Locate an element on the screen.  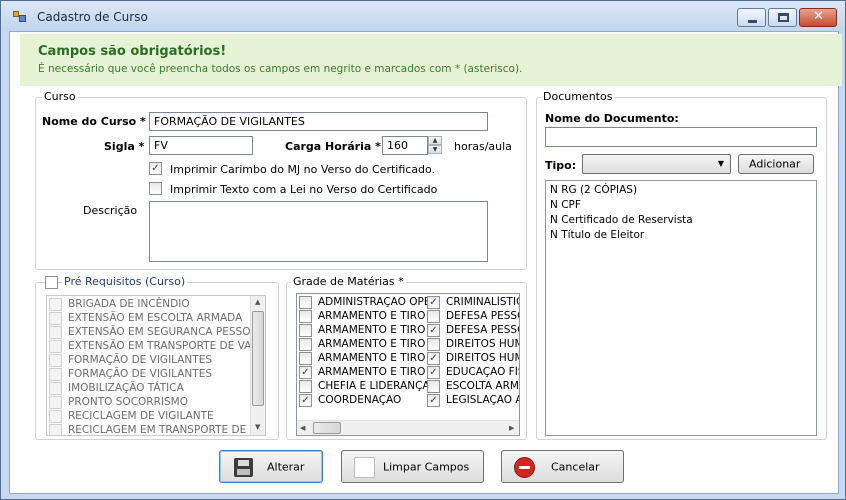
grade-item: ESCOLTA ARMADA is located at coordinates (473, 387).